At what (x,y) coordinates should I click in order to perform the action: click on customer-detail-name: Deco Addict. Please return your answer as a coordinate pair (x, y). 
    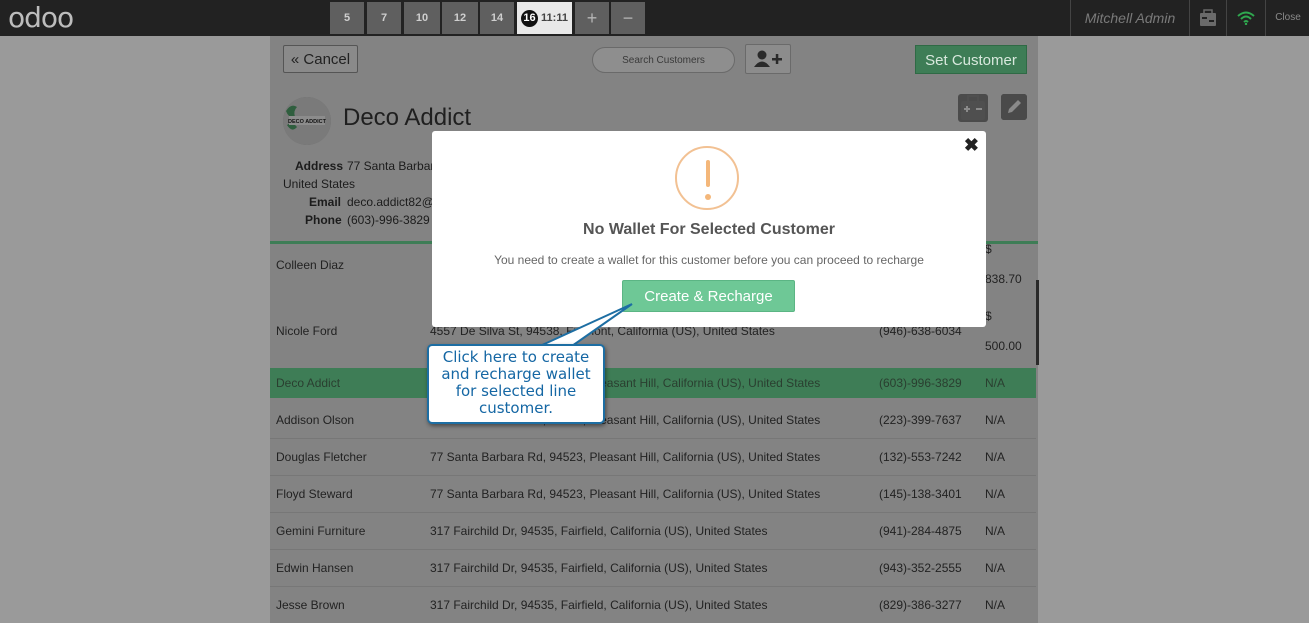
    Looking at the image, I should click on (407, 117).